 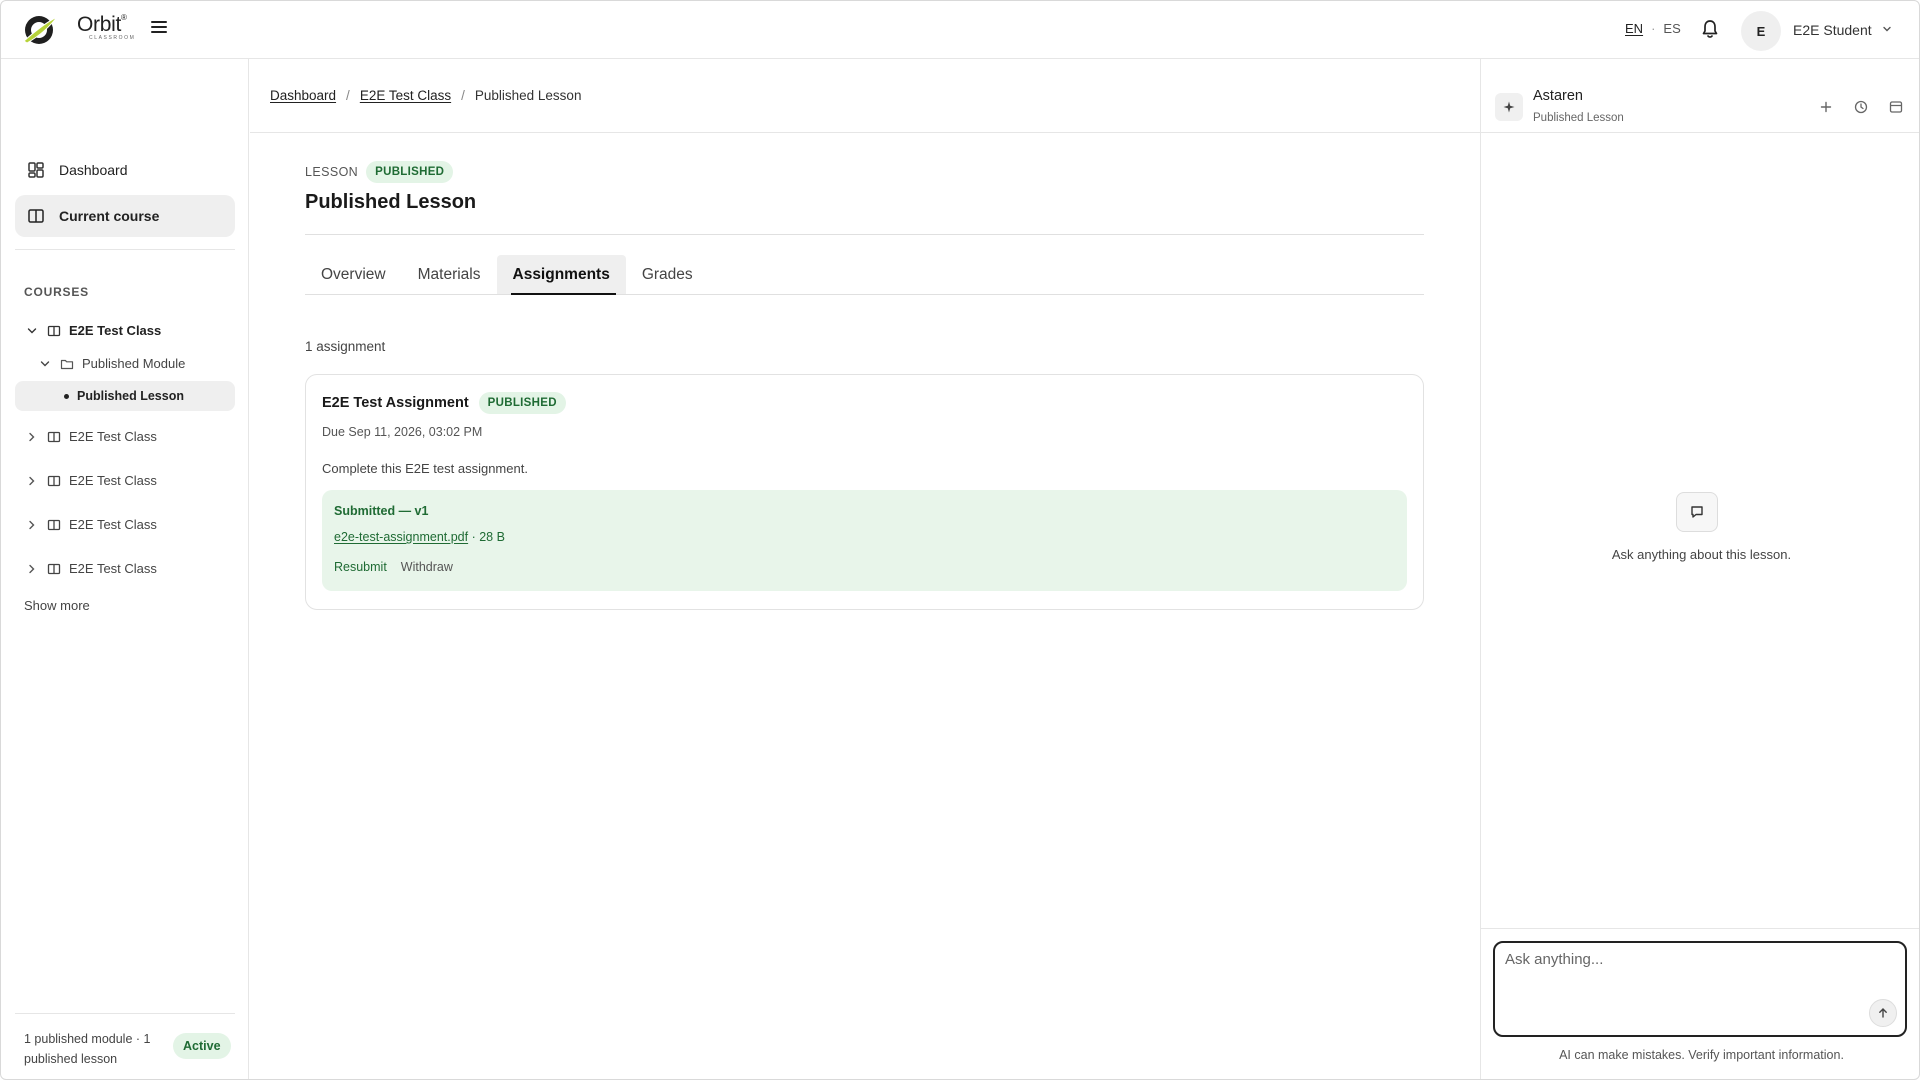 What do you see at coordinates (1695, 976) in the screenshot?
I see `chat-input` at bounding box center [1695, 976].